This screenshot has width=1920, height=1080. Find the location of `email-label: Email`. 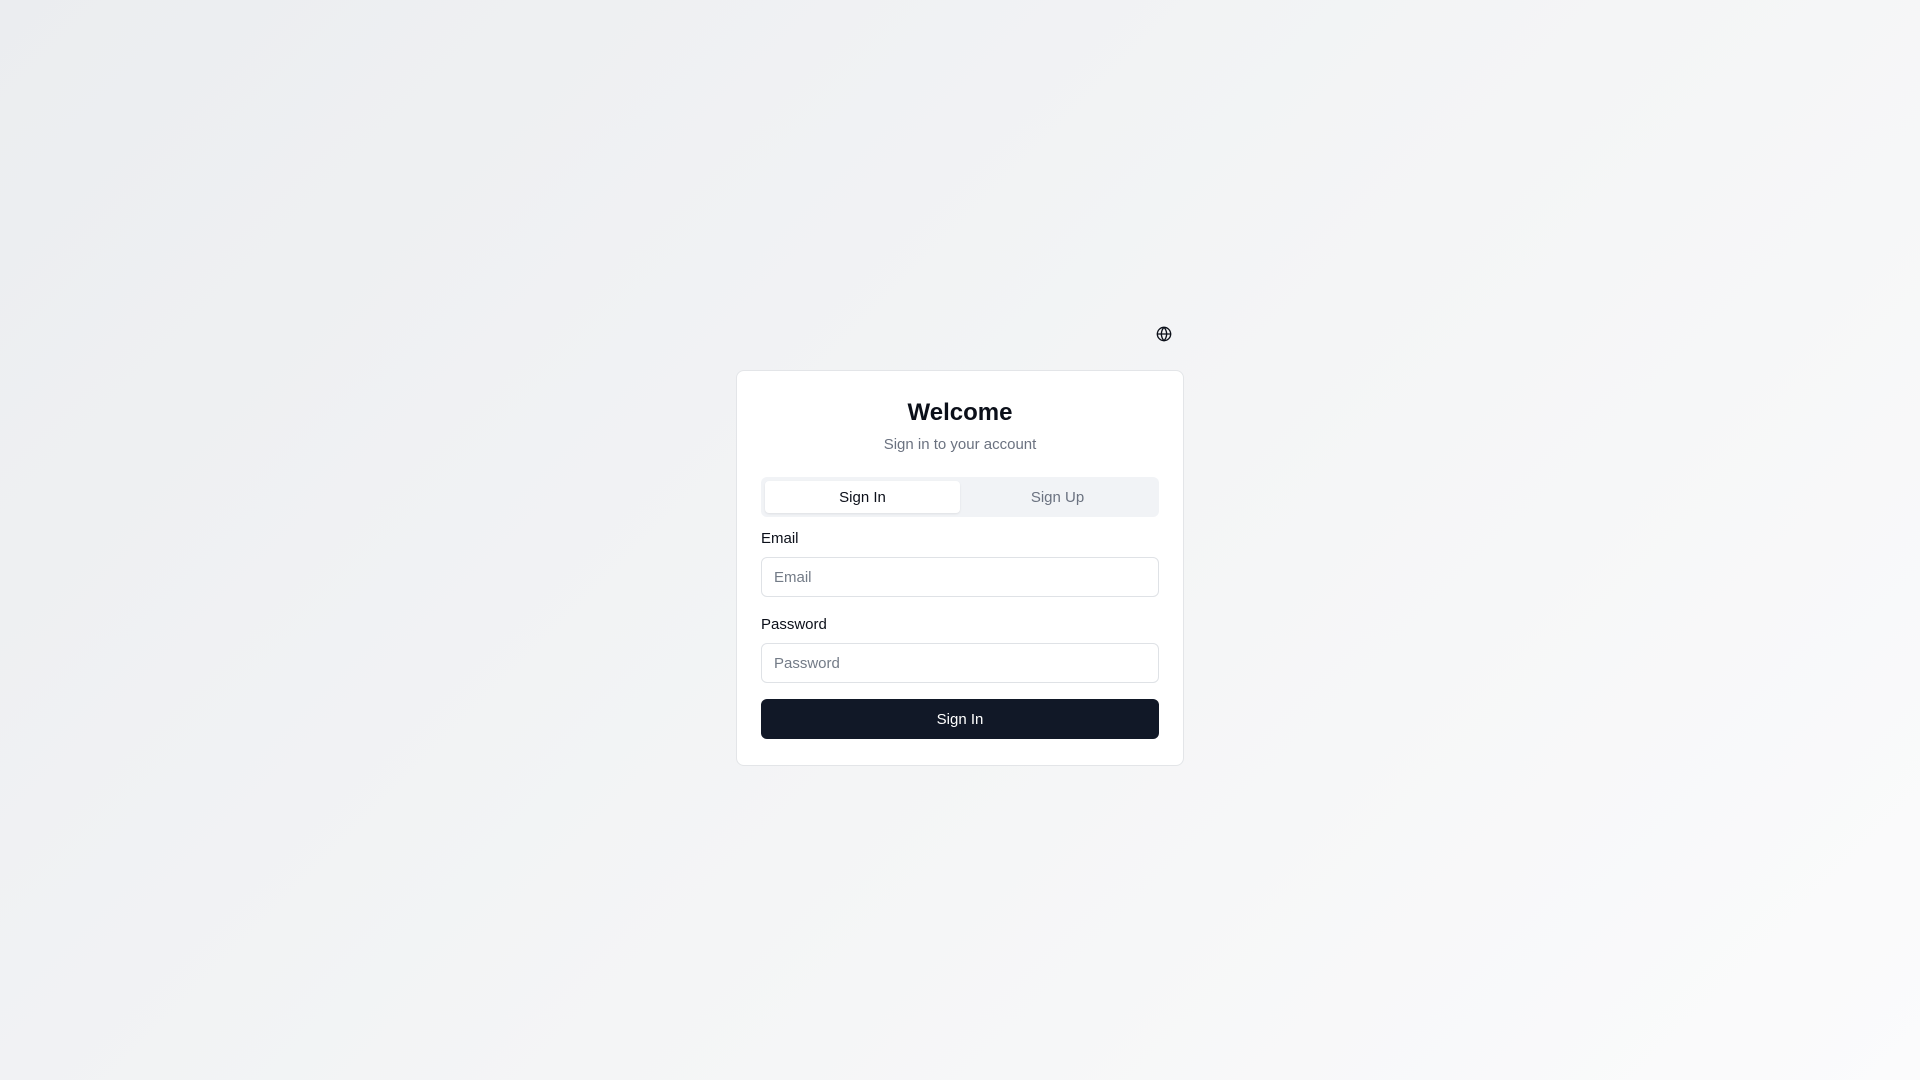

email-label: Email is located at coordinates (780, 538).